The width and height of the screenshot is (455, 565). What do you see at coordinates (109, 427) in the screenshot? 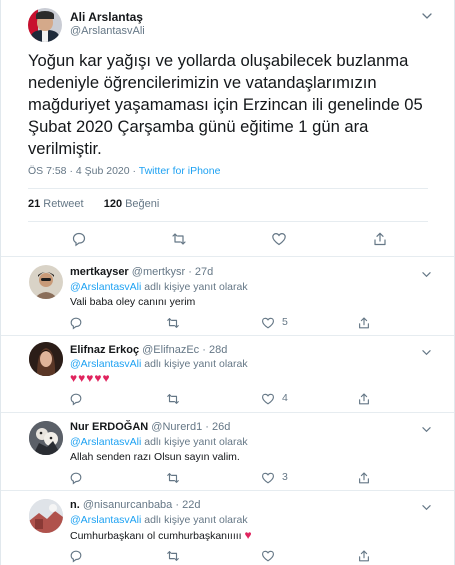
I see `reply-author-name: Nur ERDOĞAN` at bounding box center [109, 427].